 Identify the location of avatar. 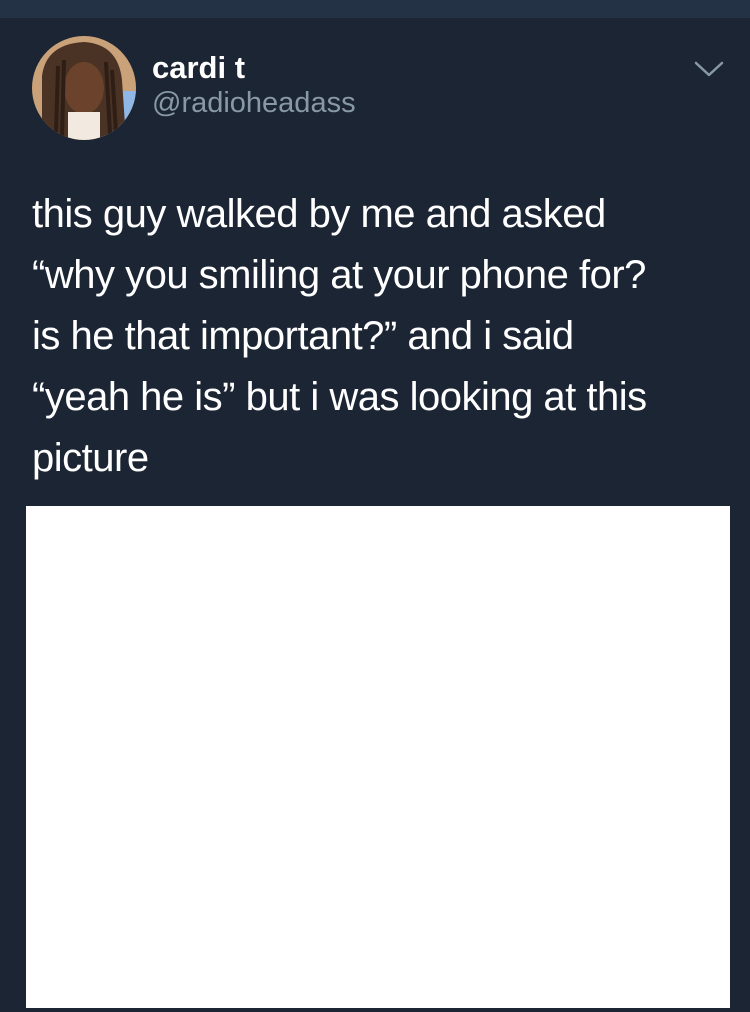
(84, 88).